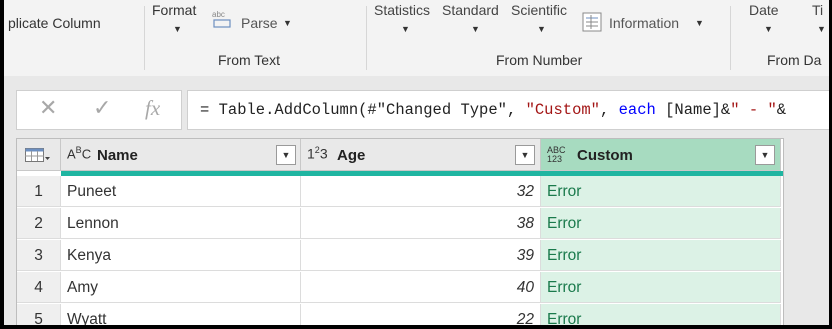 Image resolution: width=832 pixels, height=329 pixels. I want to click on name-cell: Kenya, so click(181, 255).